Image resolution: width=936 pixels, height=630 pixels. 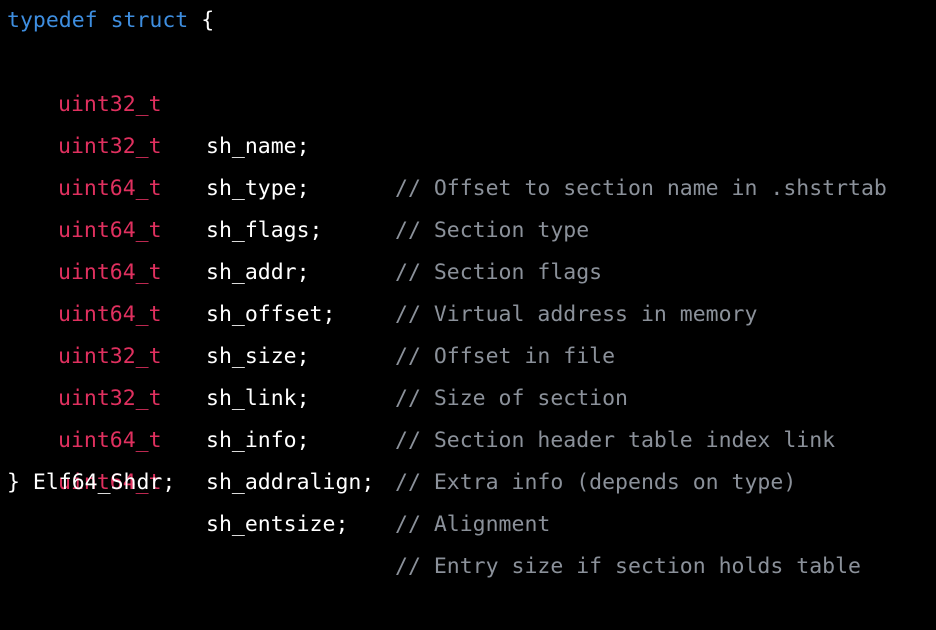 What do you see at coordinates (149, 20) in the screenshot?
I see `struct-keyword: struct` at bounding box center [149, 20].